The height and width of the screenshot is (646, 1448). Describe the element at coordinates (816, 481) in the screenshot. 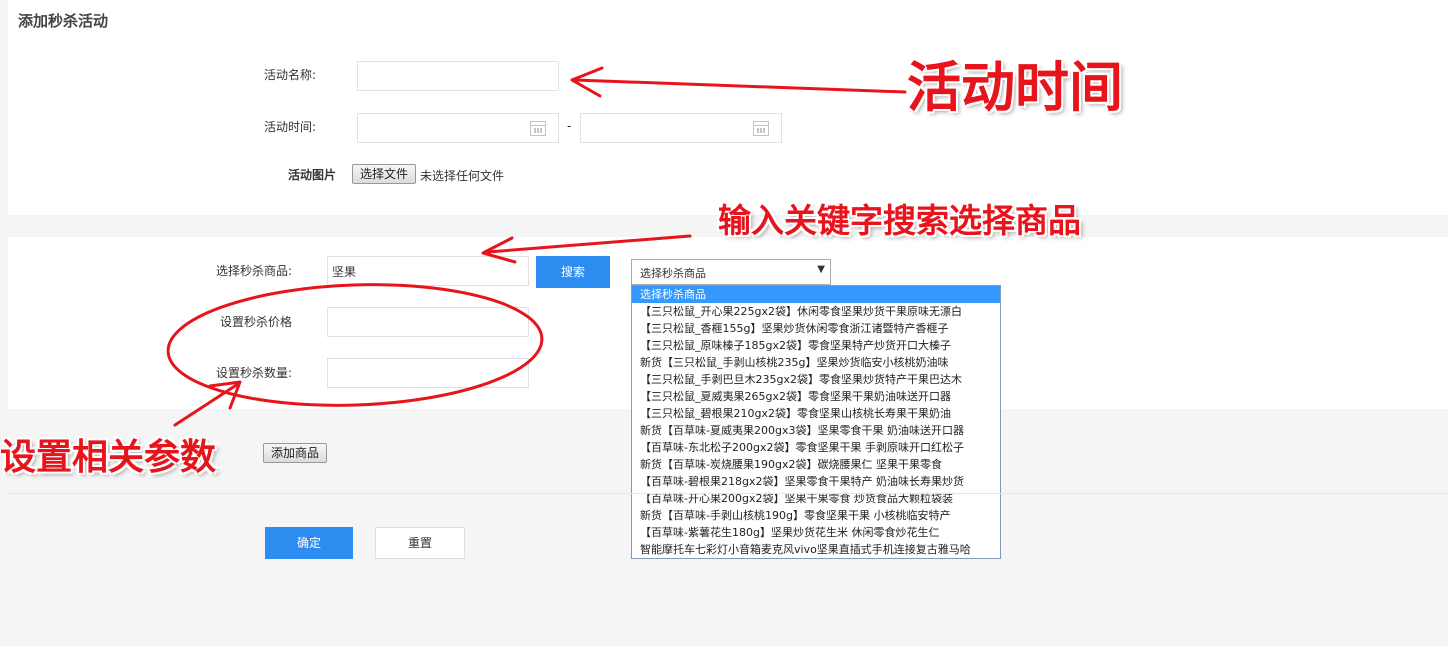

I see `dropdown-option: 【百草味-碧根果218gx2袋】坚果零食干果特产 奶油味长寿果炒货` at that location.